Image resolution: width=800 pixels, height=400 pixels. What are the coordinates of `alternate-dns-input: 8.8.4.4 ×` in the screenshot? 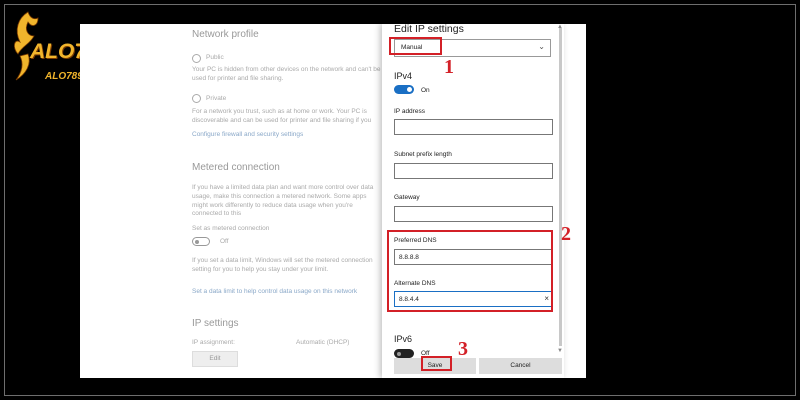 It's located at (473, 299).